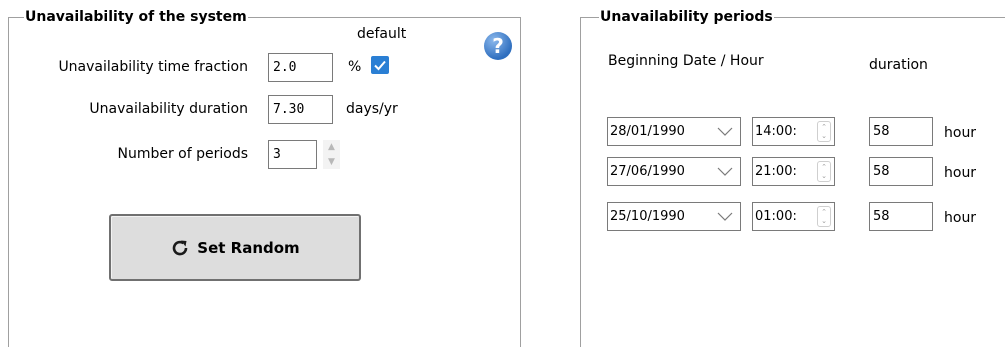 The height and width of the screenshot is (347, 1005). I want to click on default-label: default, so click(382, 34).